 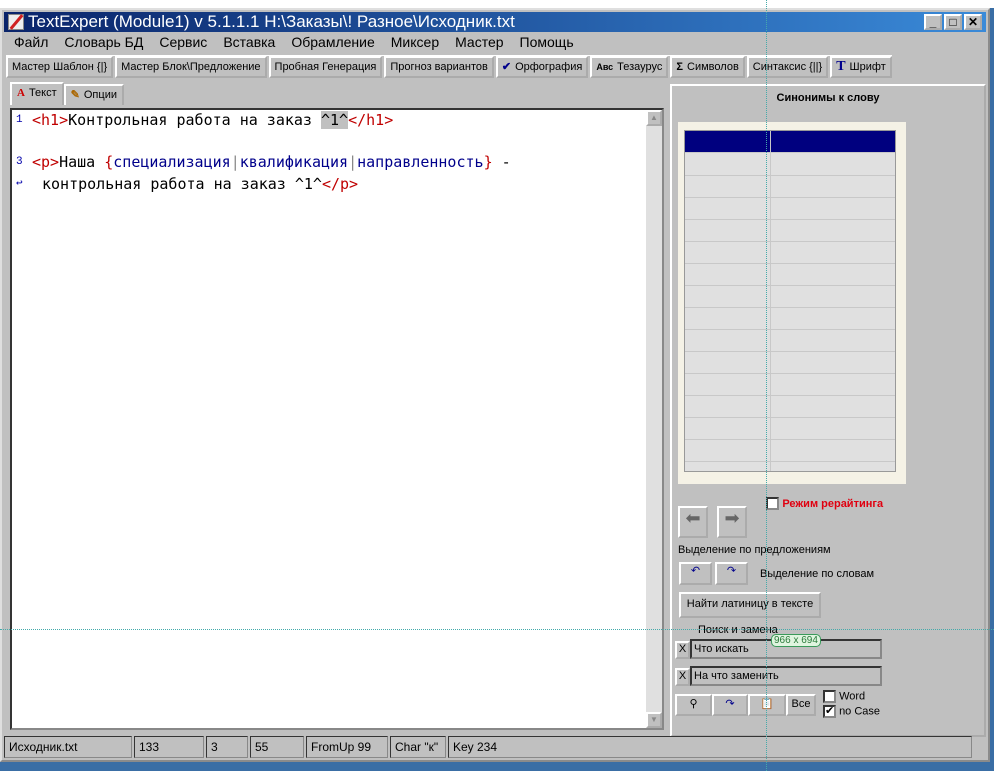 What do you see at coordinates (695, 571) in the screenshot?
I see `undo-icon: ↶` at bounding box center [695, 571].